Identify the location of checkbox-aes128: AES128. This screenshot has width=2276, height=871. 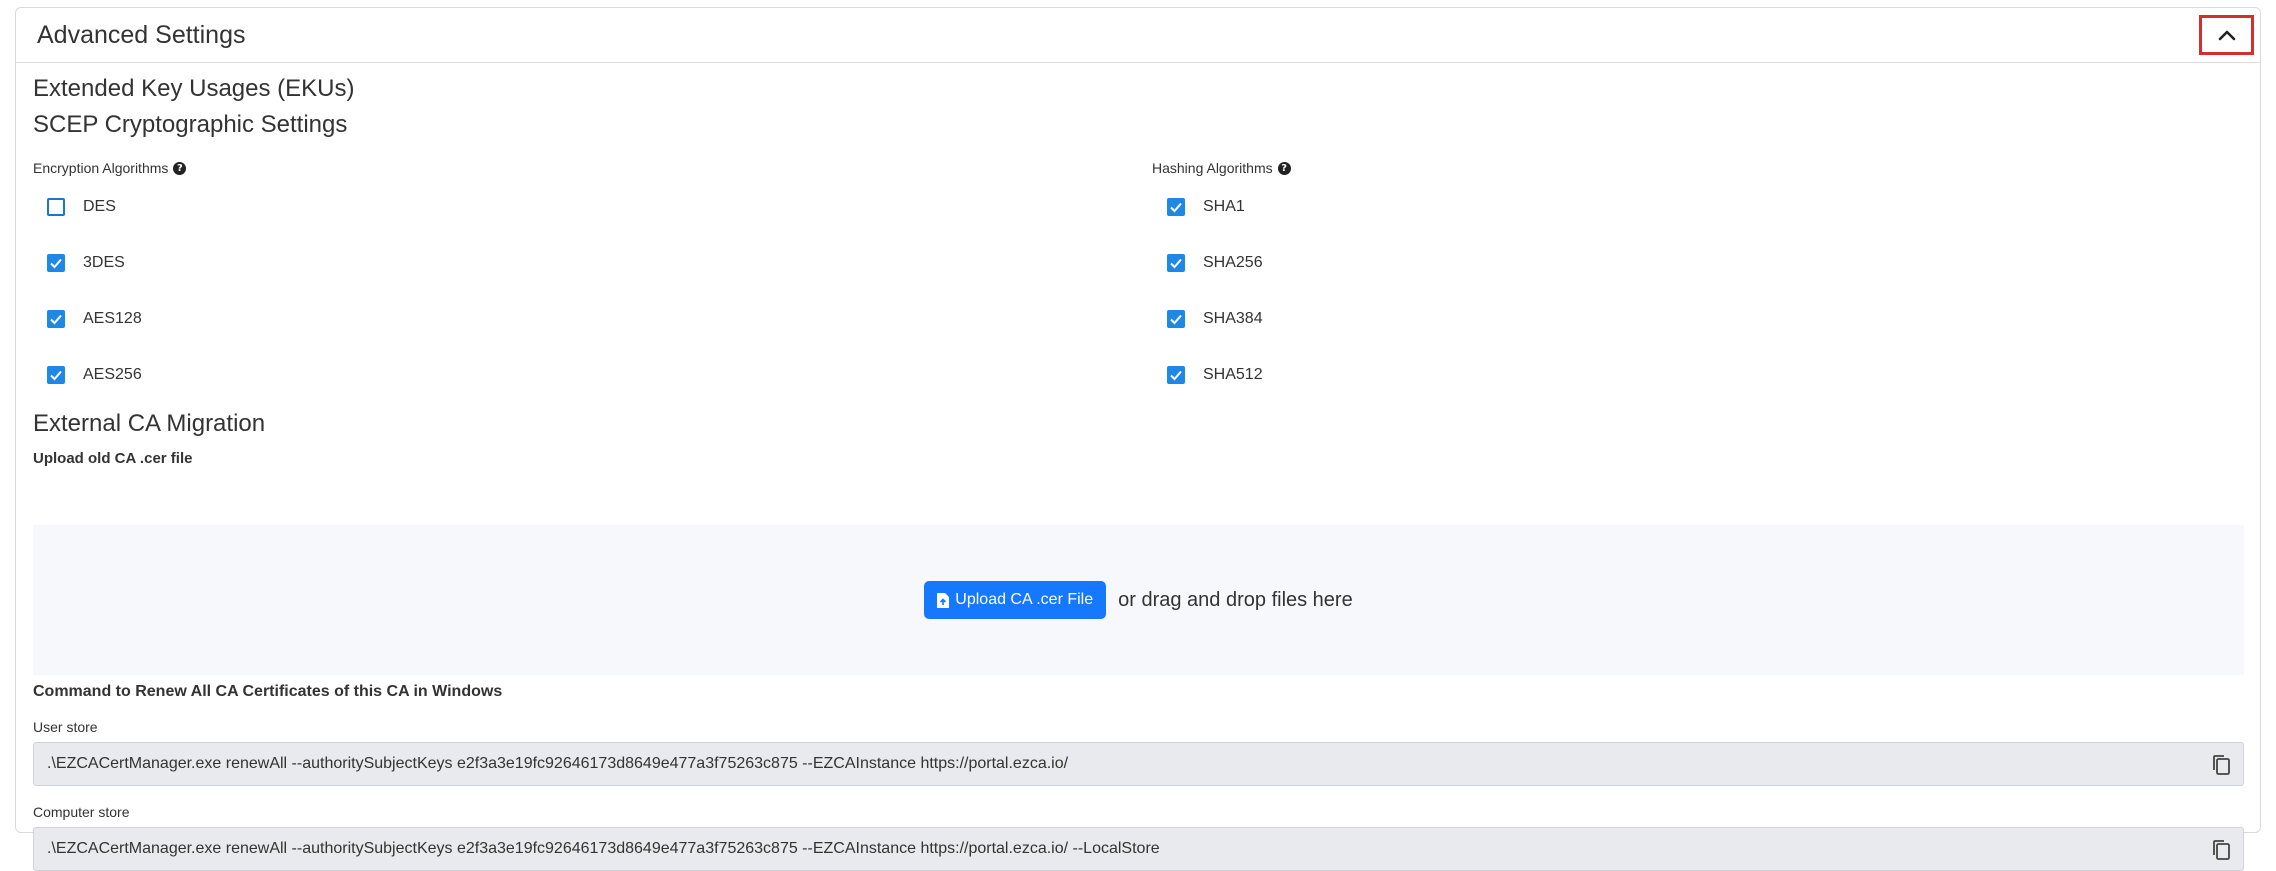
(94, 319).